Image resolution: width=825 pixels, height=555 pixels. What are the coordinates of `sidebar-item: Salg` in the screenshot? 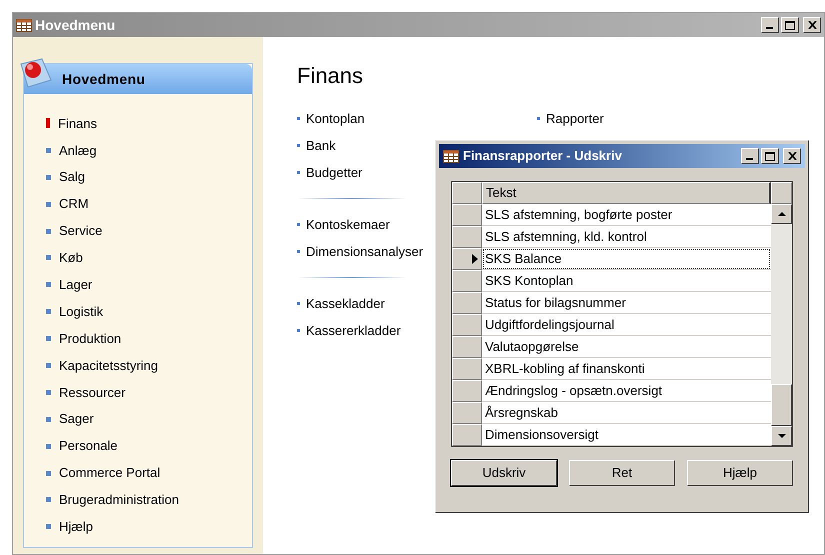 It's located at (72, 177).